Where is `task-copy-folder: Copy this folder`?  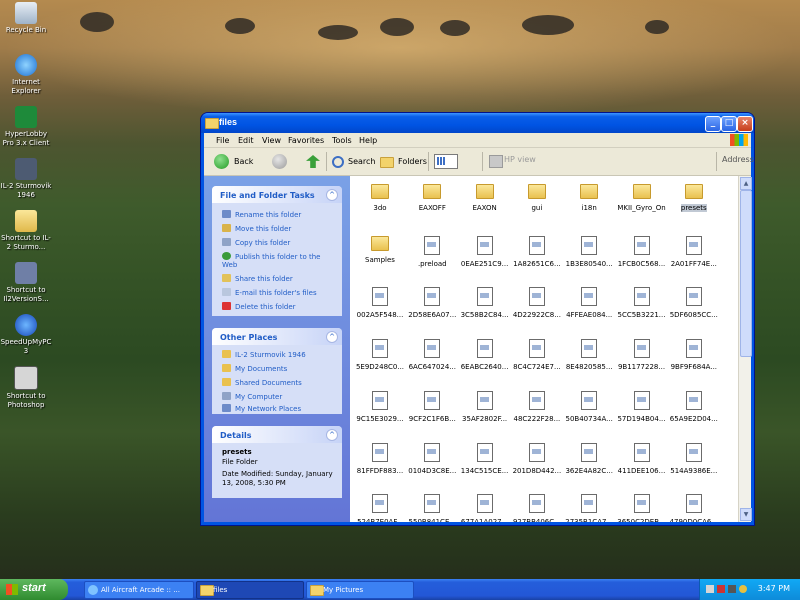 task-copy-folder: Copy this folder is located at coordinates (256, 242).